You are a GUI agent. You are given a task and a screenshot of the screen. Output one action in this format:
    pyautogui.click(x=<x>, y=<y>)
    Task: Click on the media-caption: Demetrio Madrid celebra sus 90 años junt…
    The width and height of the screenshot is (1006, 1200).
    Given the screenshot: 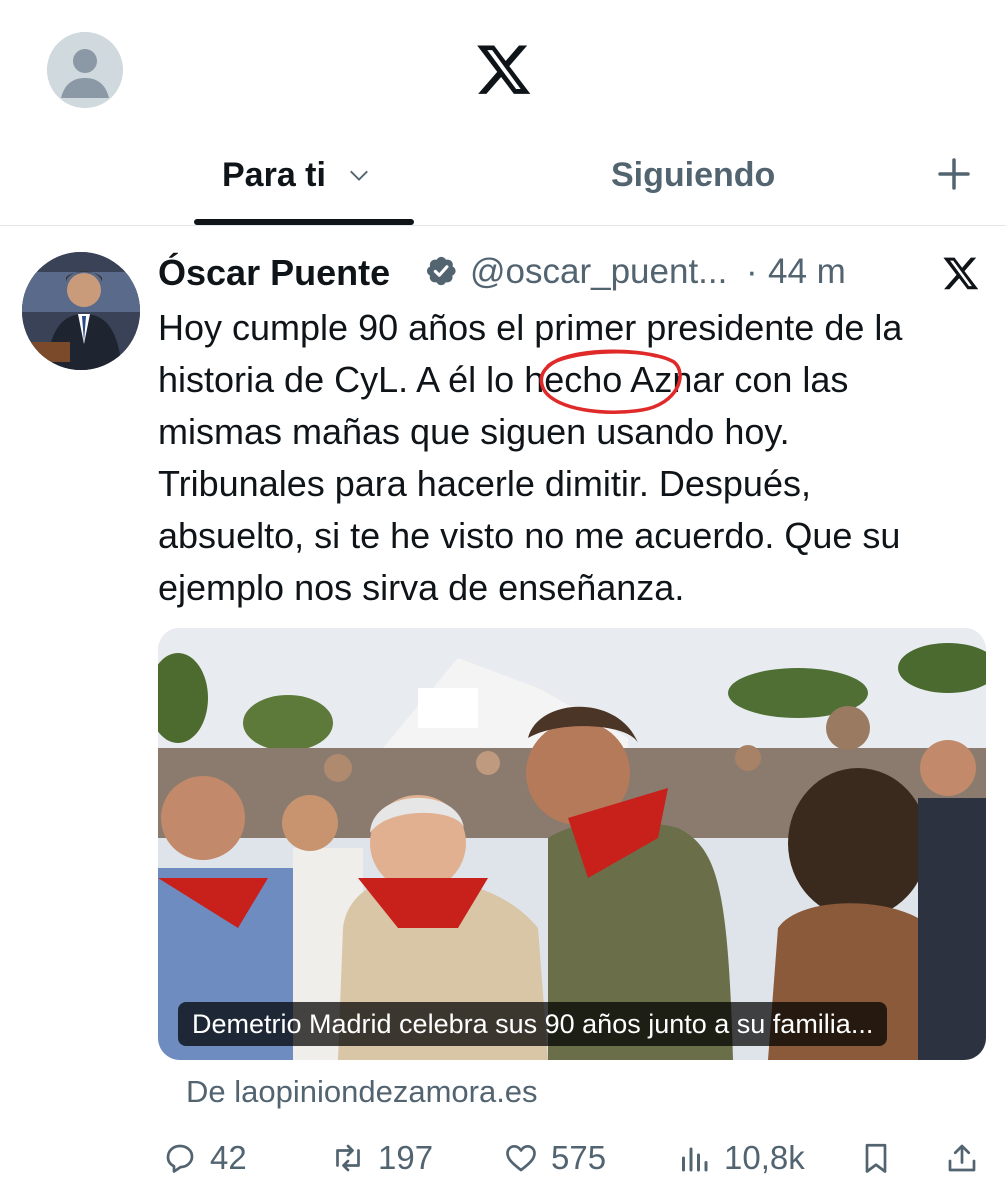 What is the action you would take?
    pyautogui.click(x=533, y=1024)
    